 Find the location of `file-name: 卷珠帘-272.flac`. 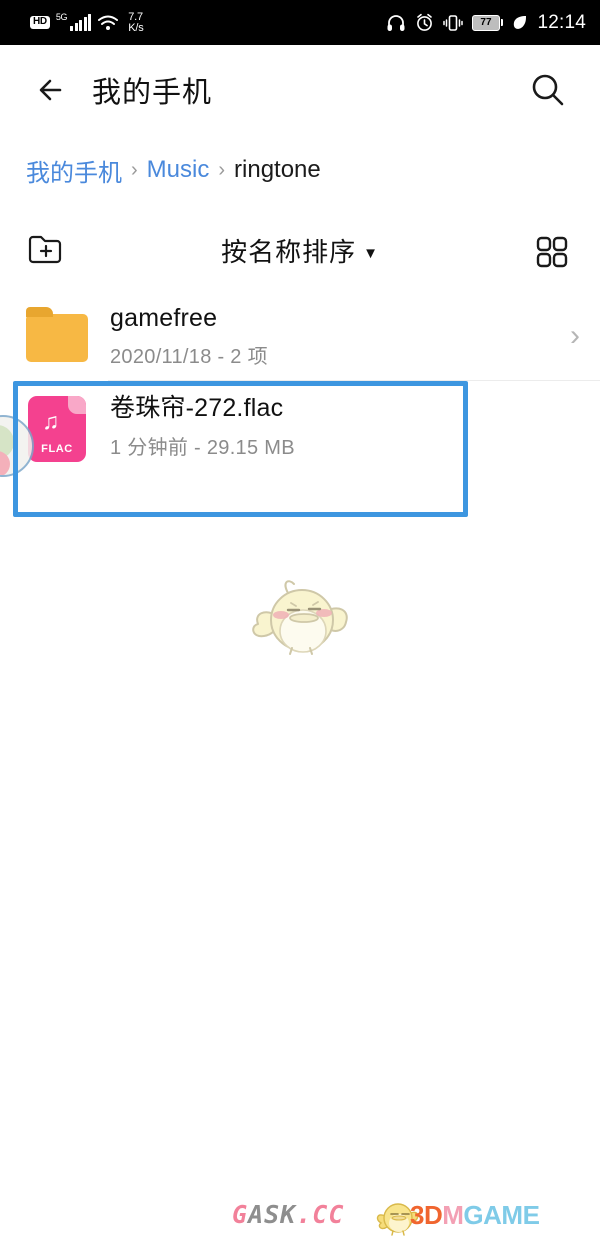

file-name: 卷珠帘-272.flac is located at coordinates (197, 408).